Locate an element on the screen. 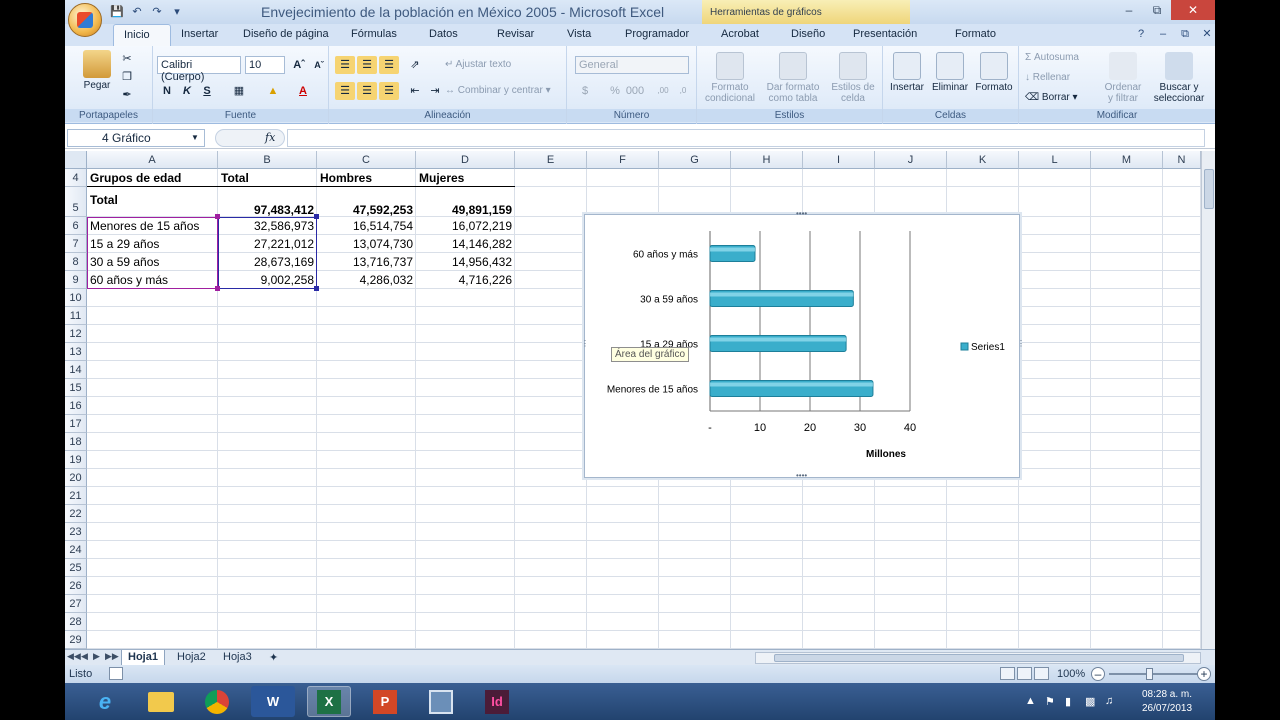 This screenshot has height=720, width=1280. word-icon: W is located at coordinates (273, 701).